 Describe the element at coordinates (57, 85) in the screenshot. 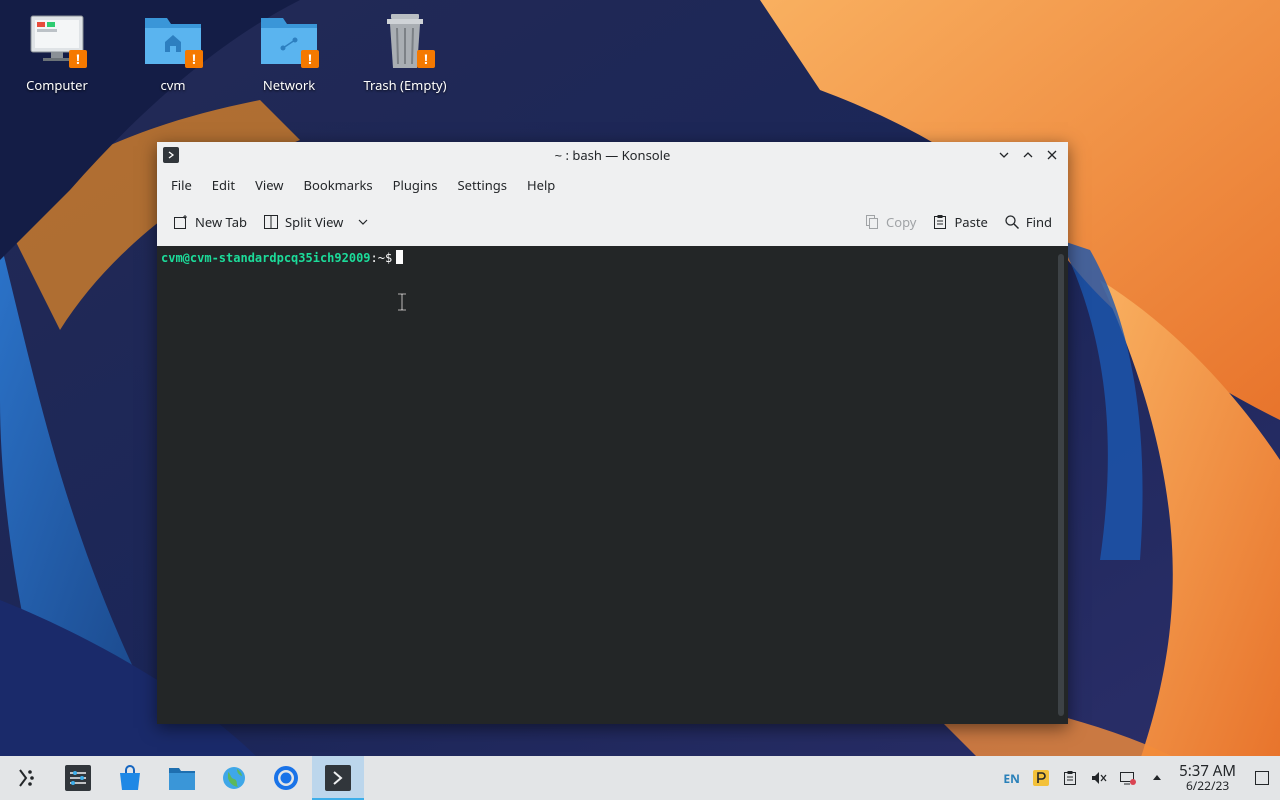

I see `desktop-icon-label: Computer` at that location.